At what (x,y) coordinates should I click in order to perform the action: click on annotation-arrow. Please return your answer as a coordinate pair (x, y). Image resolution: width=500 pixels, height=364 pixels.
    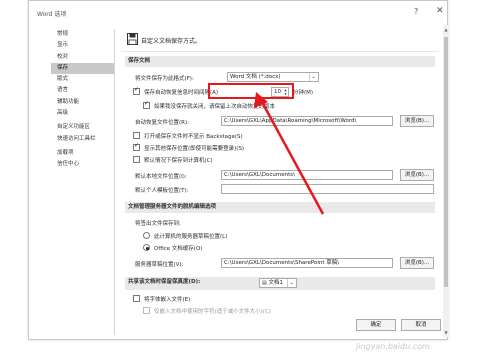
    Looking at the image, I should click on (289, 153).